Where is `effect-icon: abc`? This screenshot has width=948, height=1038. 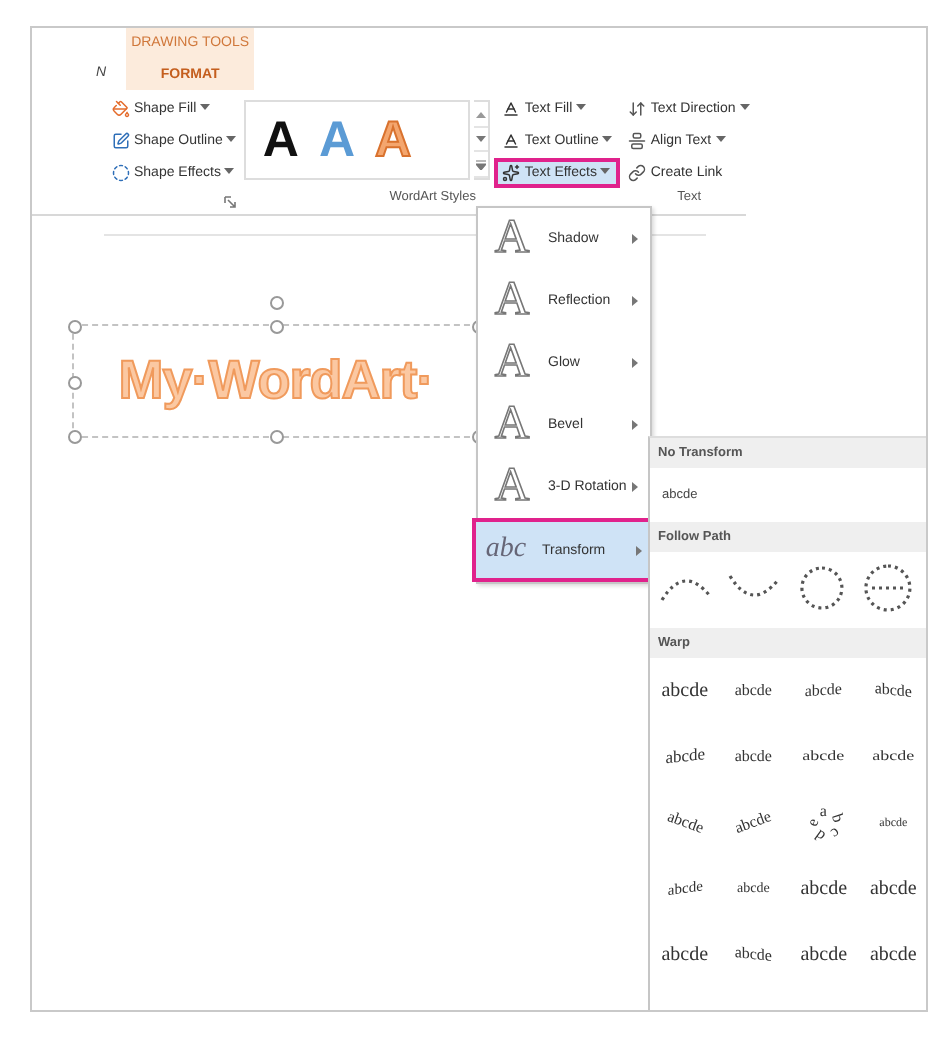
effect-icon: abc is located at coordinates (506, 550).